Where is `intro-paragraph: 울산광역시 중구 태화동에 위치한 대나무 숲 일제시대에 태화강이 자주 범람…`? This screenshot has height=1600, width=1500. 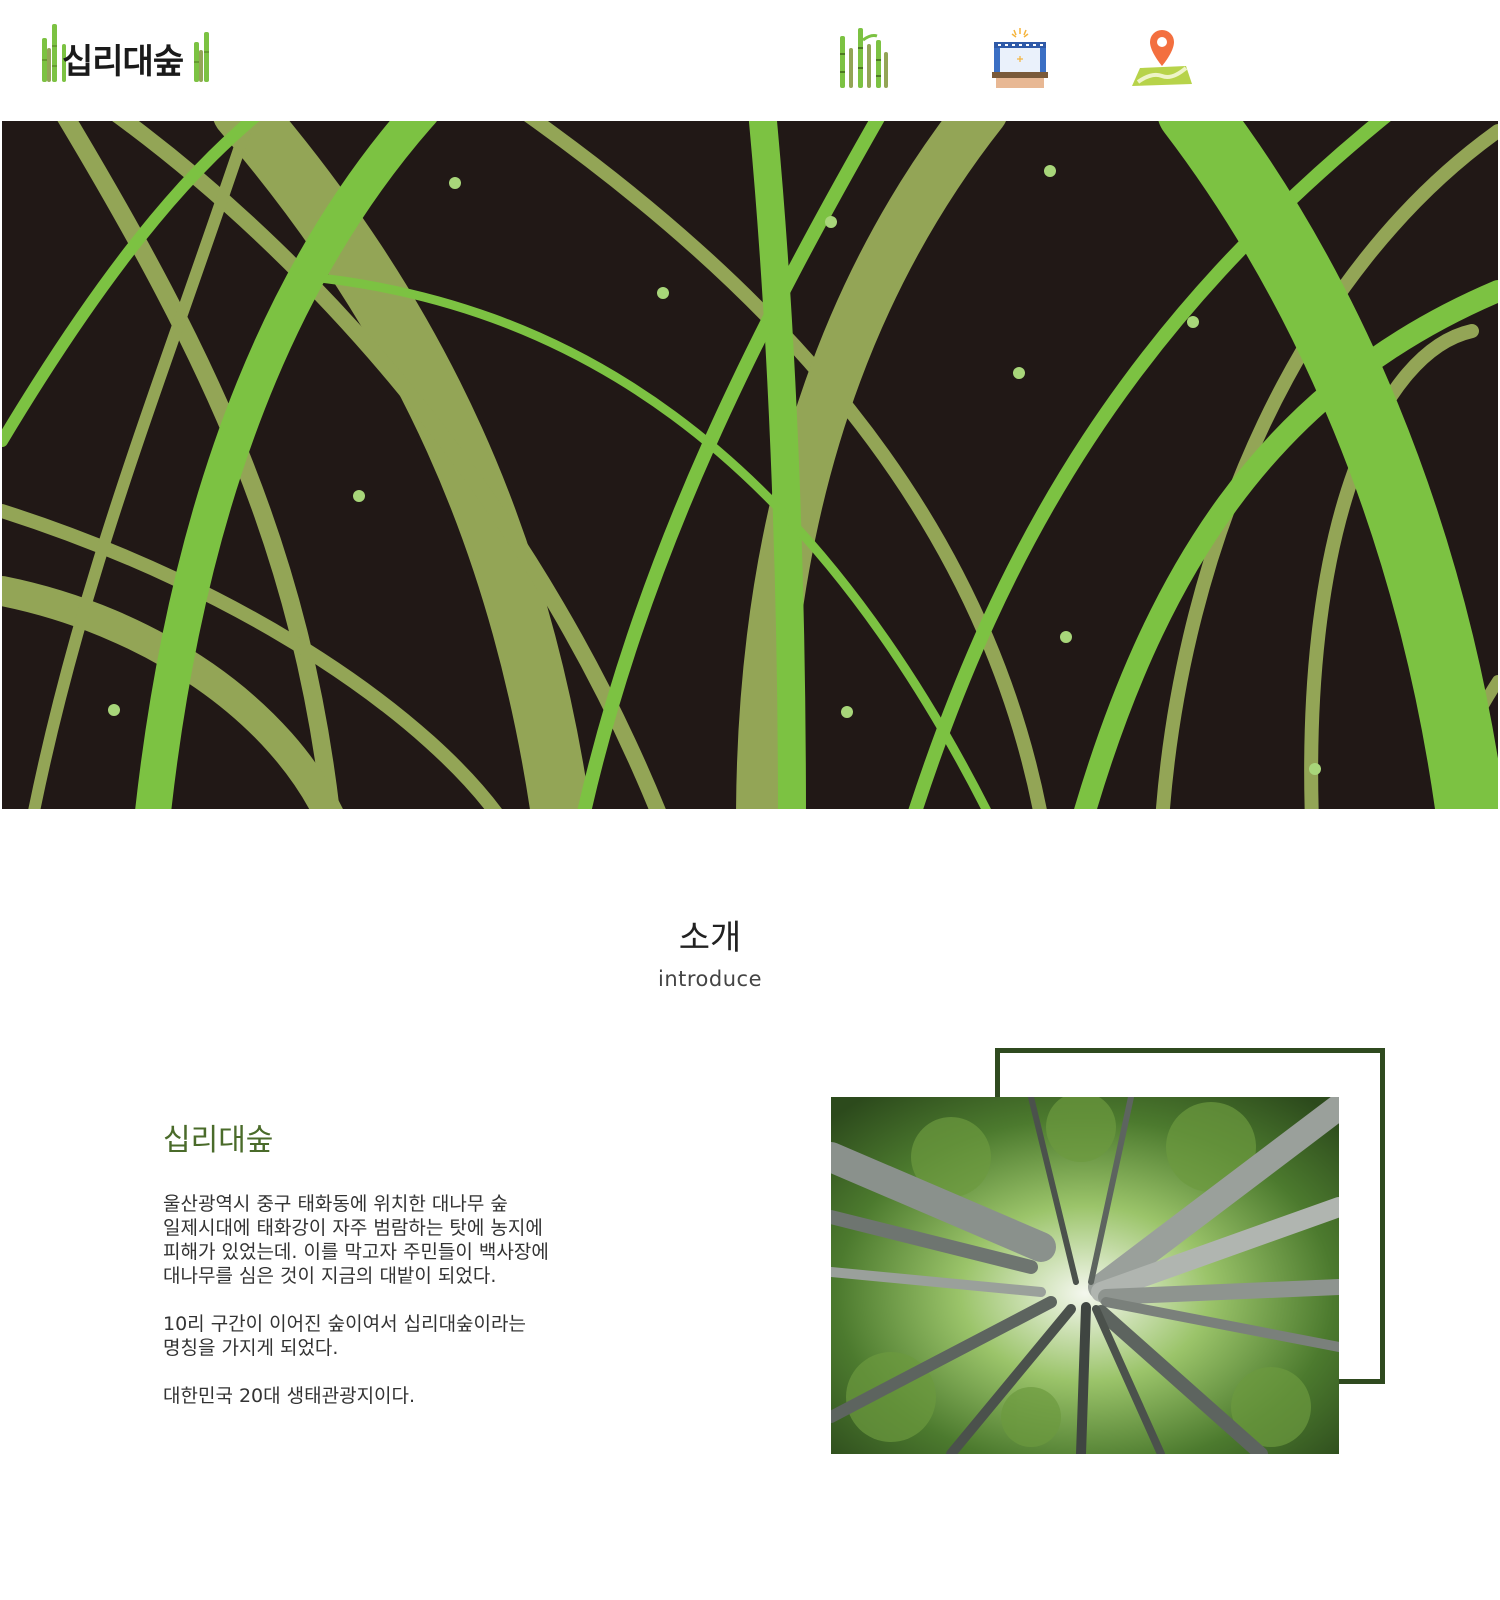 intro-paragraph: 울산광역시 중구 태화동에 위치한 대나무 숲 일제시대에 태화강이 자주 범람… is located at coordinates (356, 1240).